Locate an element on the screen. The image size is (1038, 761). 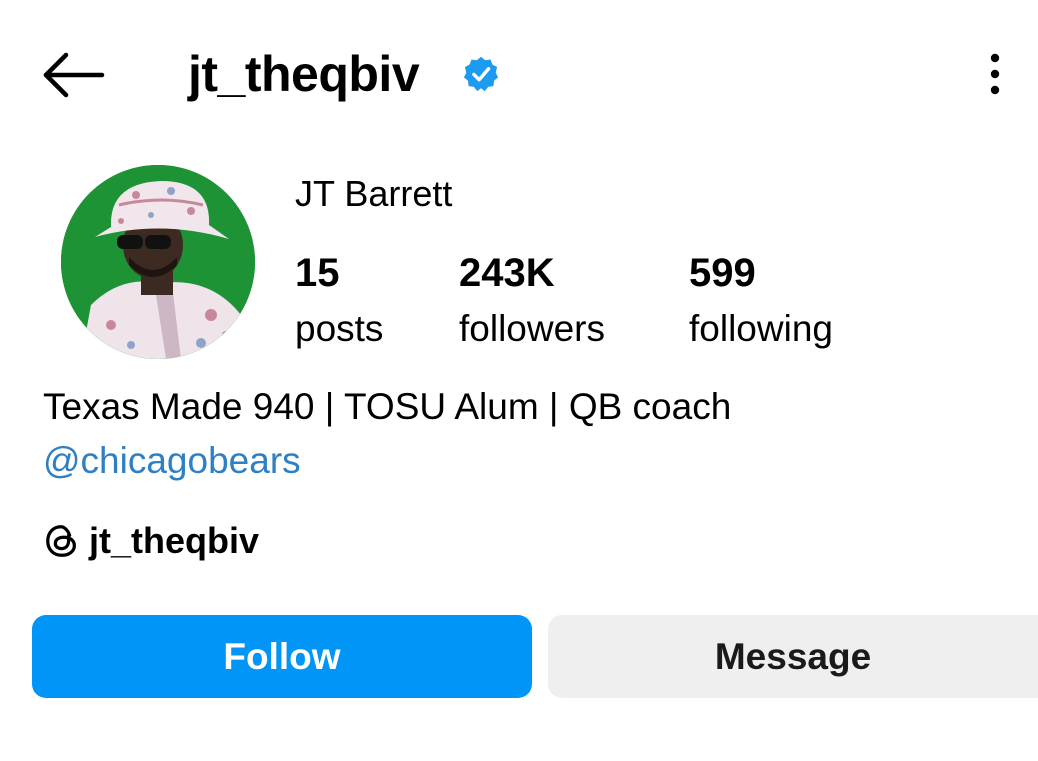
header-username: jt_theqbiv is located at coordinates (304, 74).